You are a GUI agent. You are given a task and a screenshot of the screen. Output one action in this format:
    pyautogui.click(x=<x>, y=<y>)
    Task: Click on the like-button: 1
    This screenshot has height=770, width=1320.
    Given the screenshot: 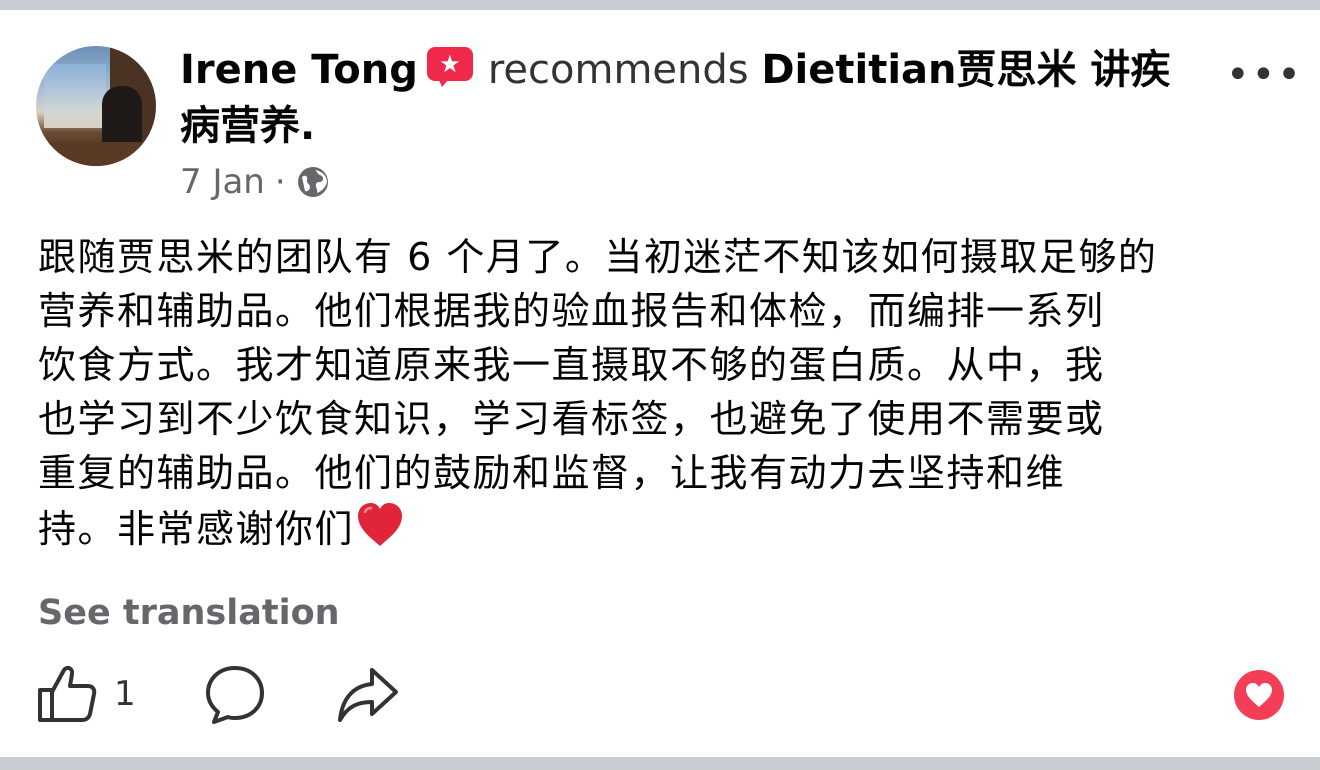 What is the action you would take?
    pyautogui.click(x=86, y=695)
    